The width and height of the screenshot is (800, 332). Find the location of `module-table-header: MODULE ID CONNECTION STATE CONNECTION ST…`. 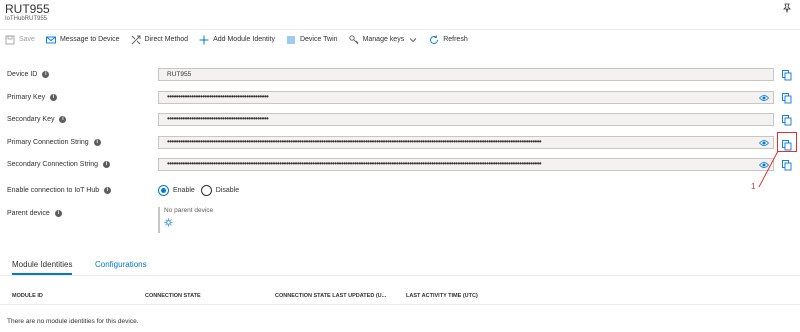

module-table-header: MODULE ID CONNECTION STATE CONNECTION ST… is located at coordinates (400, 296).